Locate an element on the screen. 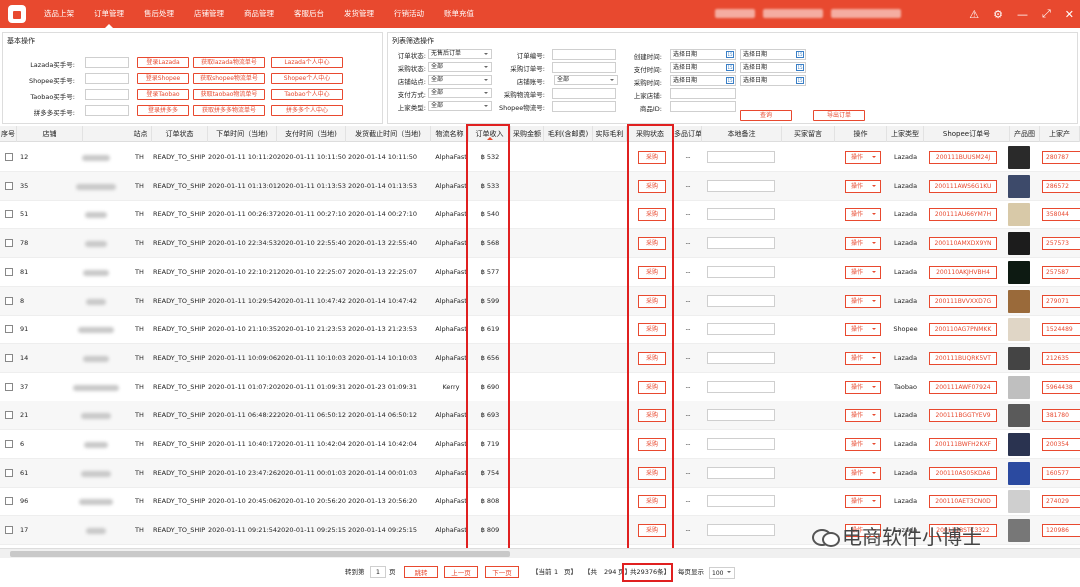 This screenshot has width=1080, height=587. get-logistics-number-button: 获取taobao物流单号 is located at coordinates (229, 94).